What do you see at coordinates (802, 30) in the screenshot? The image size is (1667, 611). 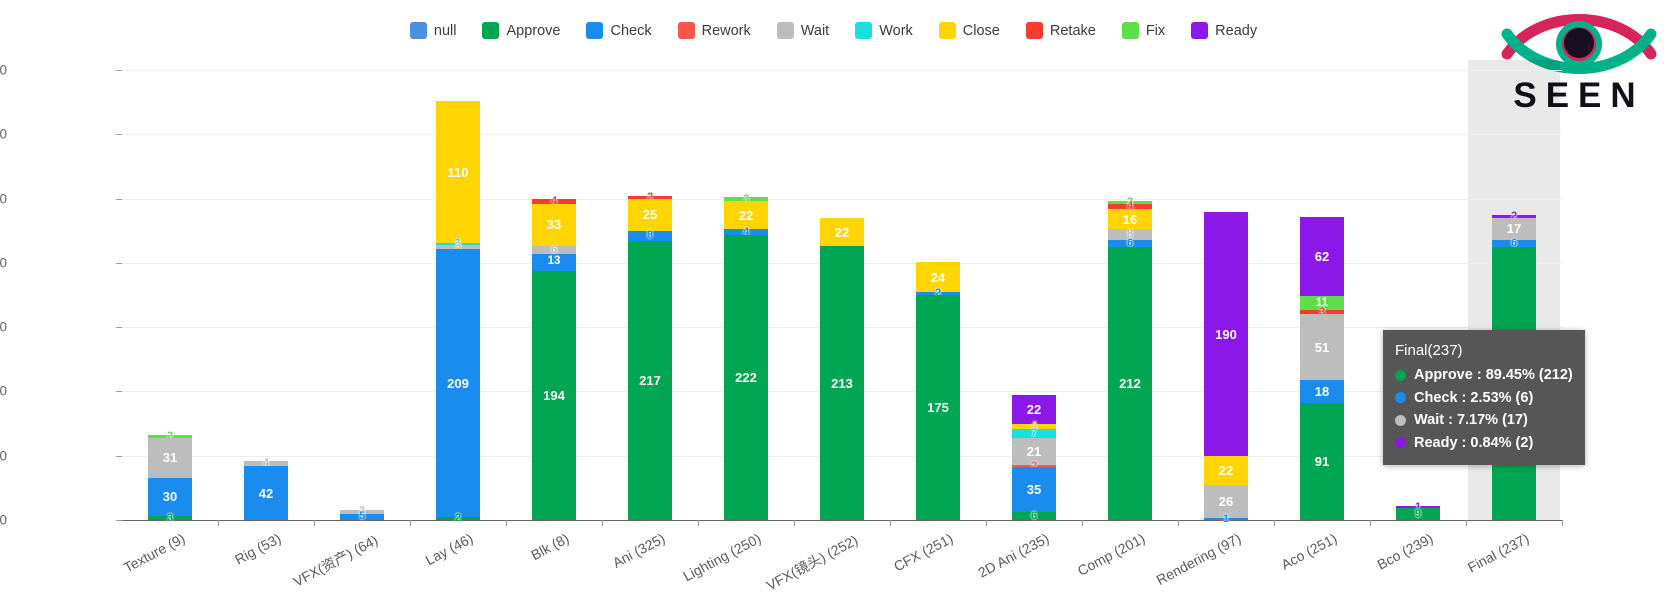 I see `legend-item-wait: Wait` at bounding box center [802, 30].